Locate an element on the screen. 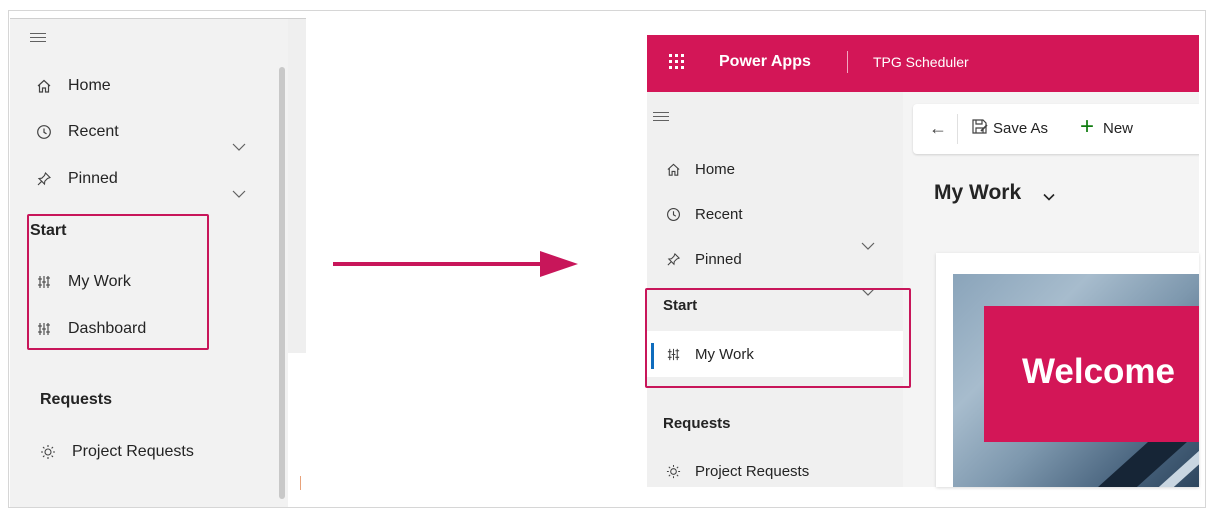 The height and width of the screenshot is (512, 1210). after-nav-item-recent: Recent is located at coordinates (703, 214).